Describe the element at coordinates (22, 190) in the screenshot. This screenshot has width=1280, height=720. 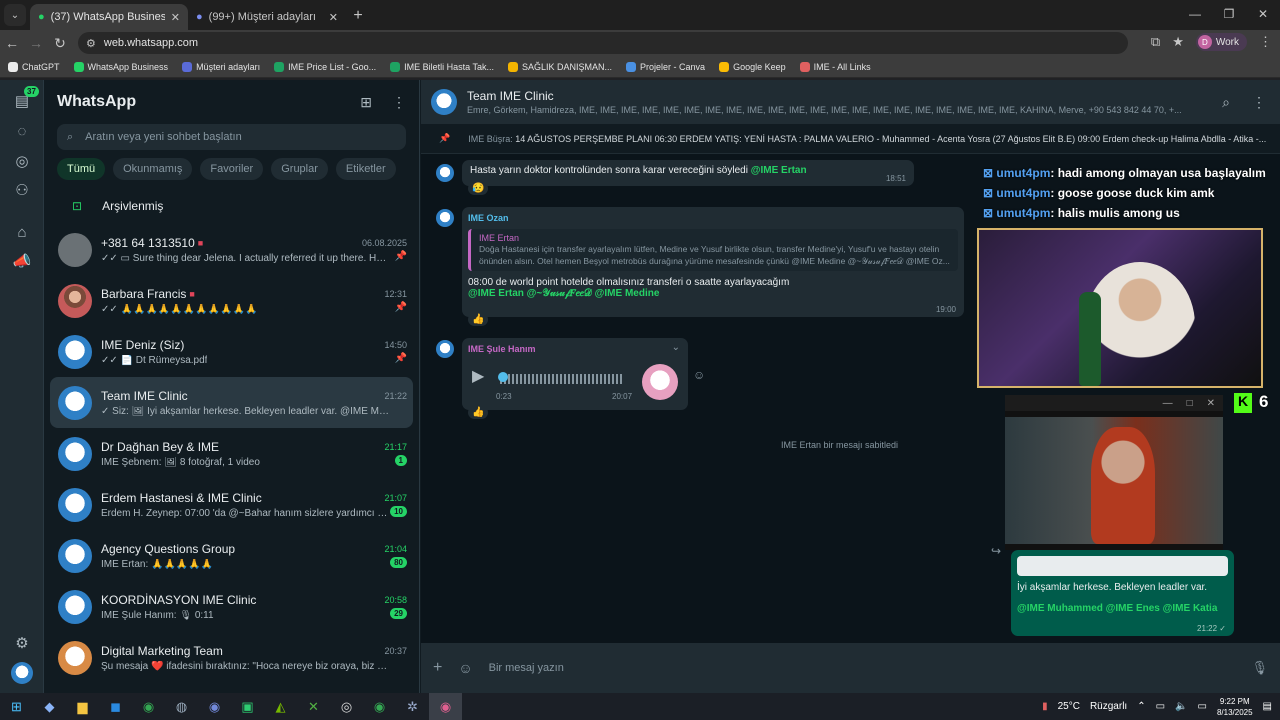
I see `communities-icon: ⚇` at that location.